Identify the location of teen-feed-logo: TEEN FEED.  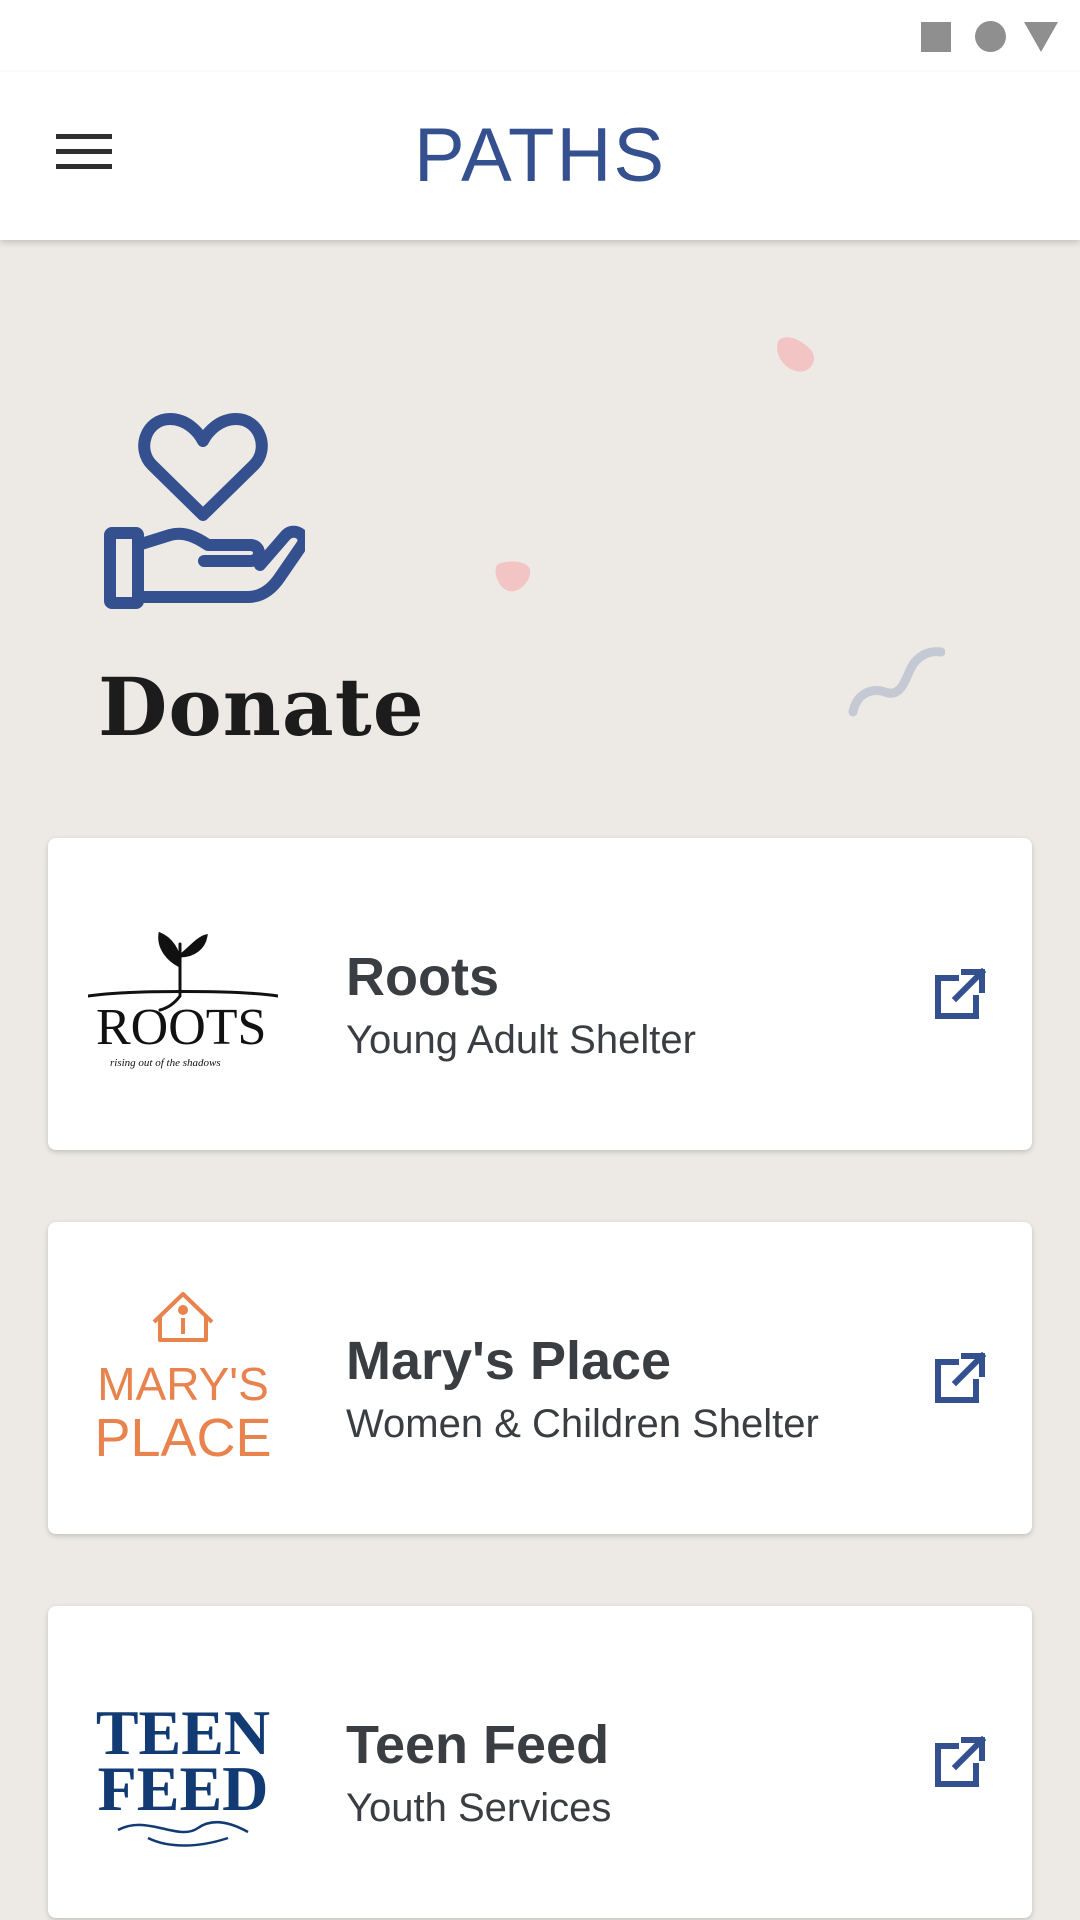
(183, 1772).